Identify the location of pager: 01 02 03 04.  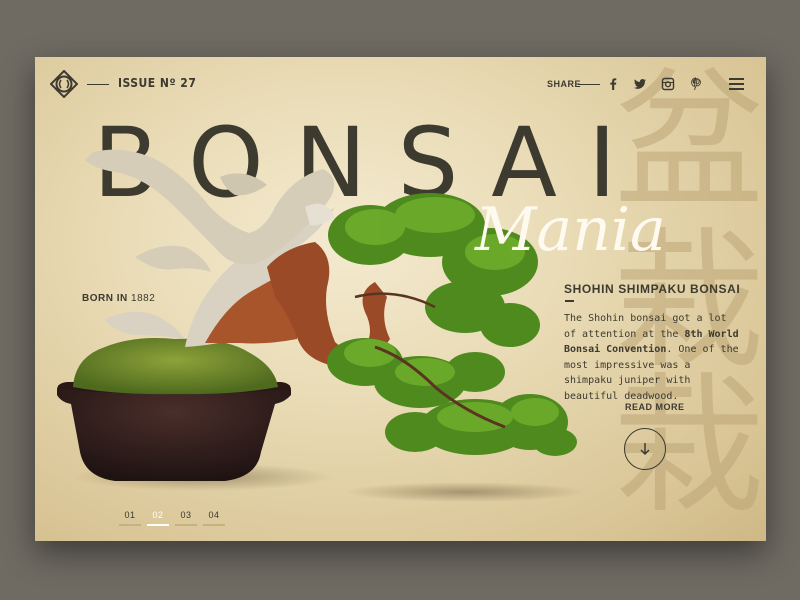
(172, 518).